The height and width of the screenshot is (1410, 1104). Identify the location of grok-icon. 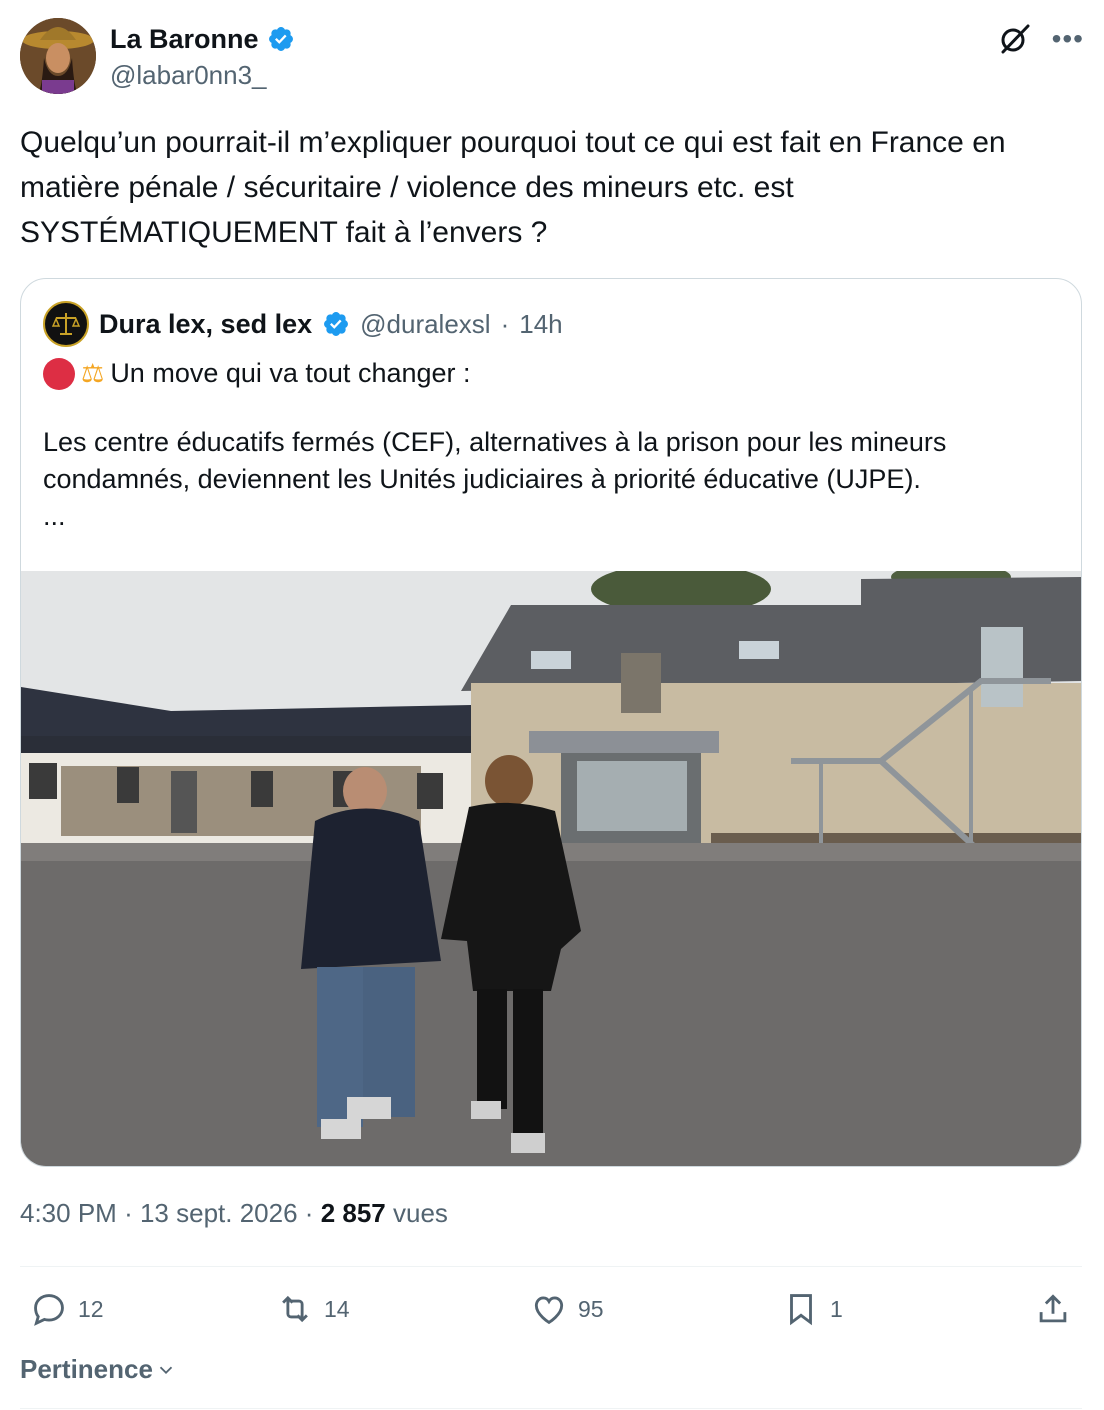
(1015, 39).